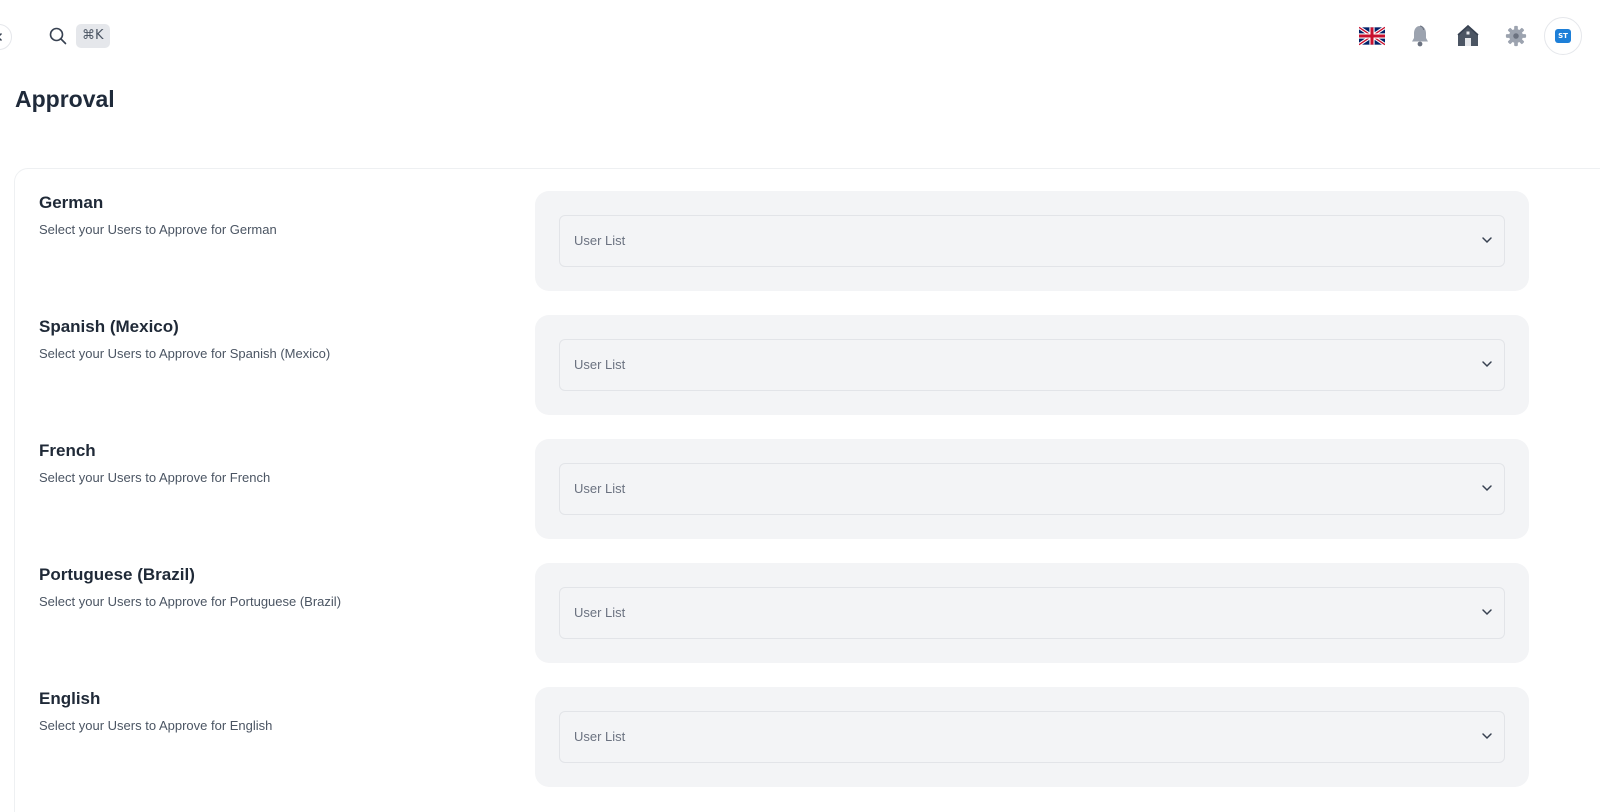 The height and width of the screenshot is (812, 1600). I want to click on notifications-button, so click(1420, 36).